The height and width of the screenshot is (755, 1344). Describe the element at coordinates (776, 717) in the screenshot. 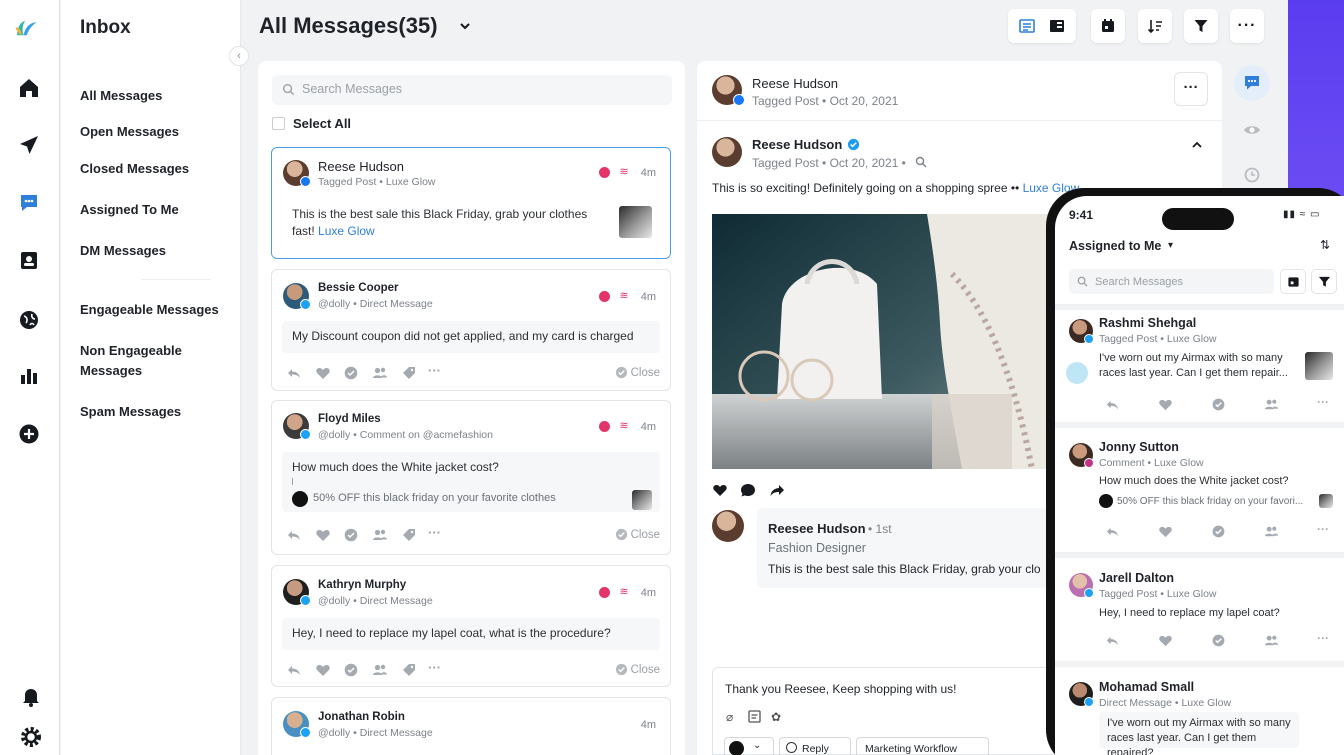

I see `sprout-icon: ✿` at that location.